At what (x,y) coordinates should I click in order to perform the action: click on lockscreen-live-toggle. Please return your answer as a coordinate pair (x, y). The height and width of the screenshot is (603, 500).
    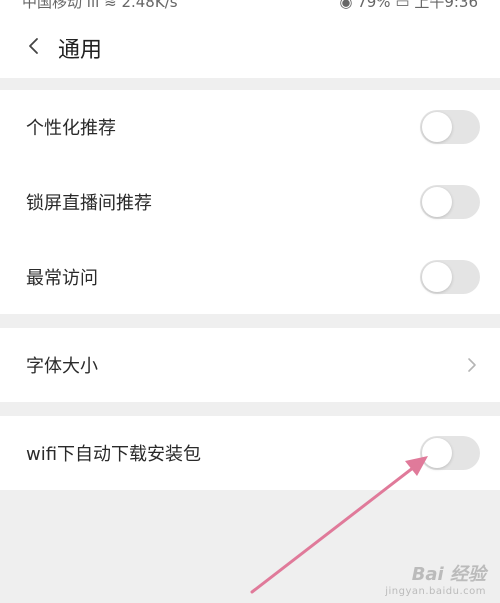
    Looking at the image, I should click on (450, 202).